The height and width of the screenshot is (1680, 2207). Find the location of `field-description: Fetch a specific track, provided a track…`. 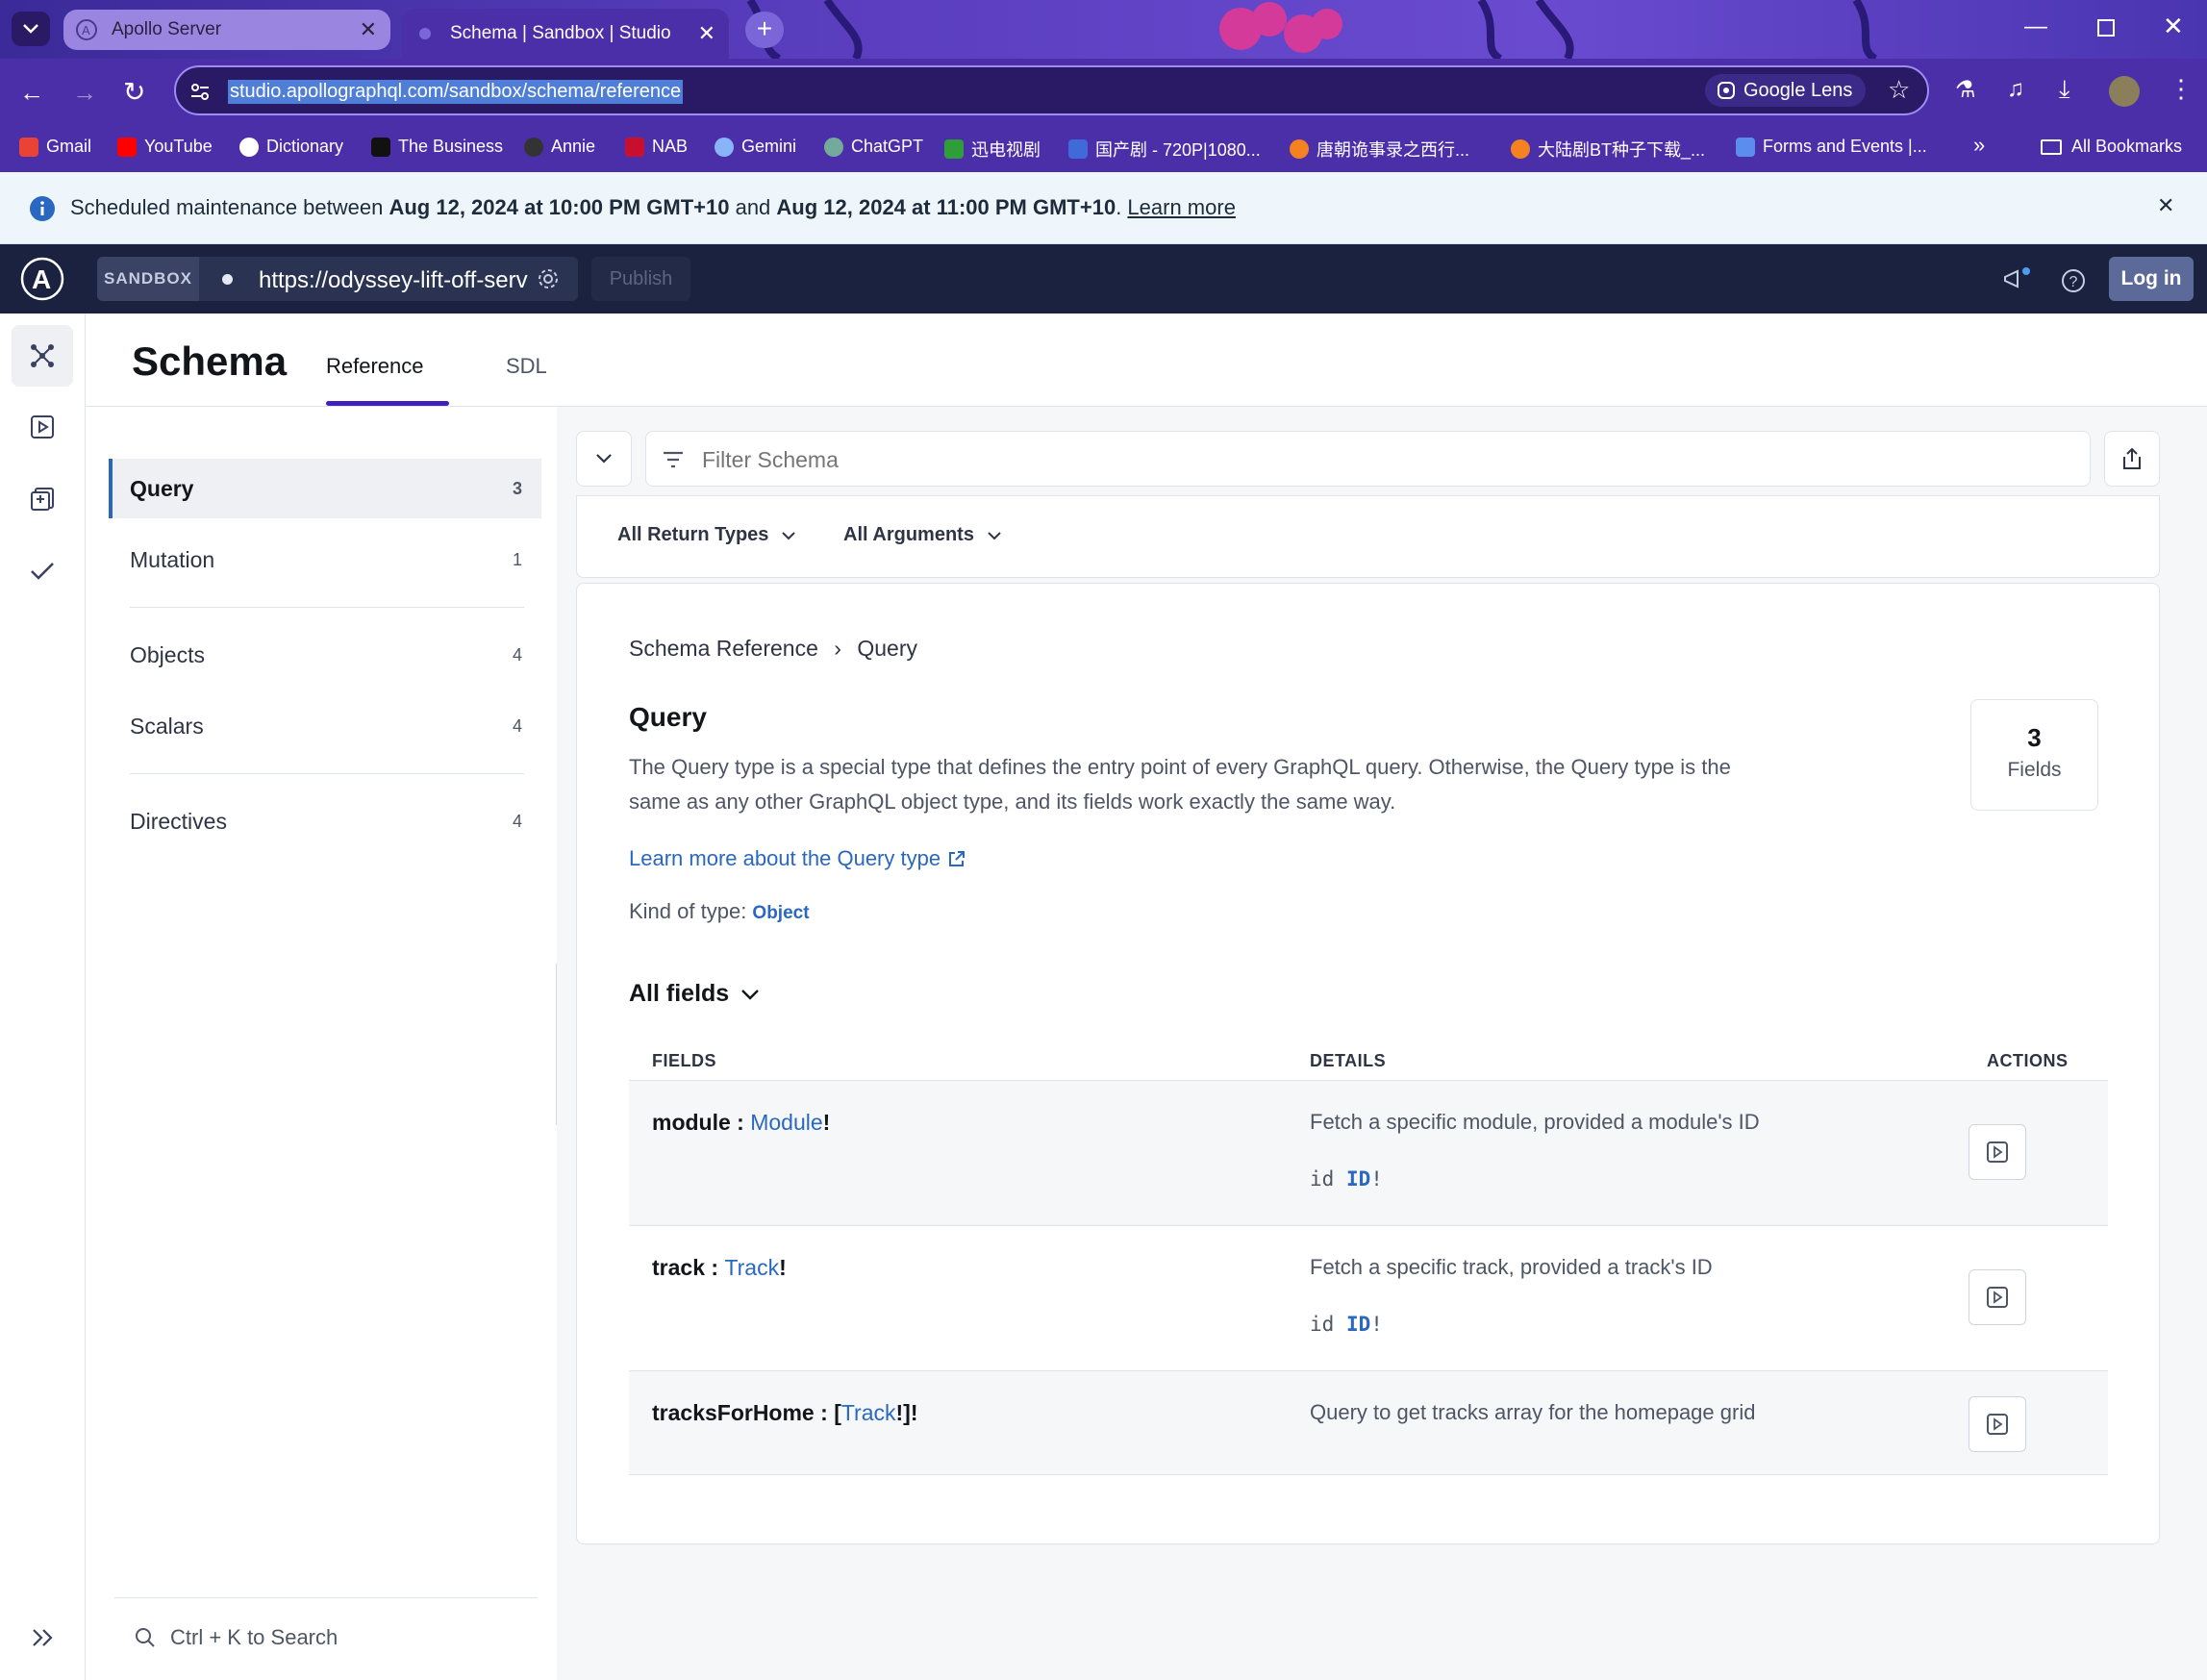

field-description: Fetch a specific track, provided a track… is located at coordinates (1511, 1267).